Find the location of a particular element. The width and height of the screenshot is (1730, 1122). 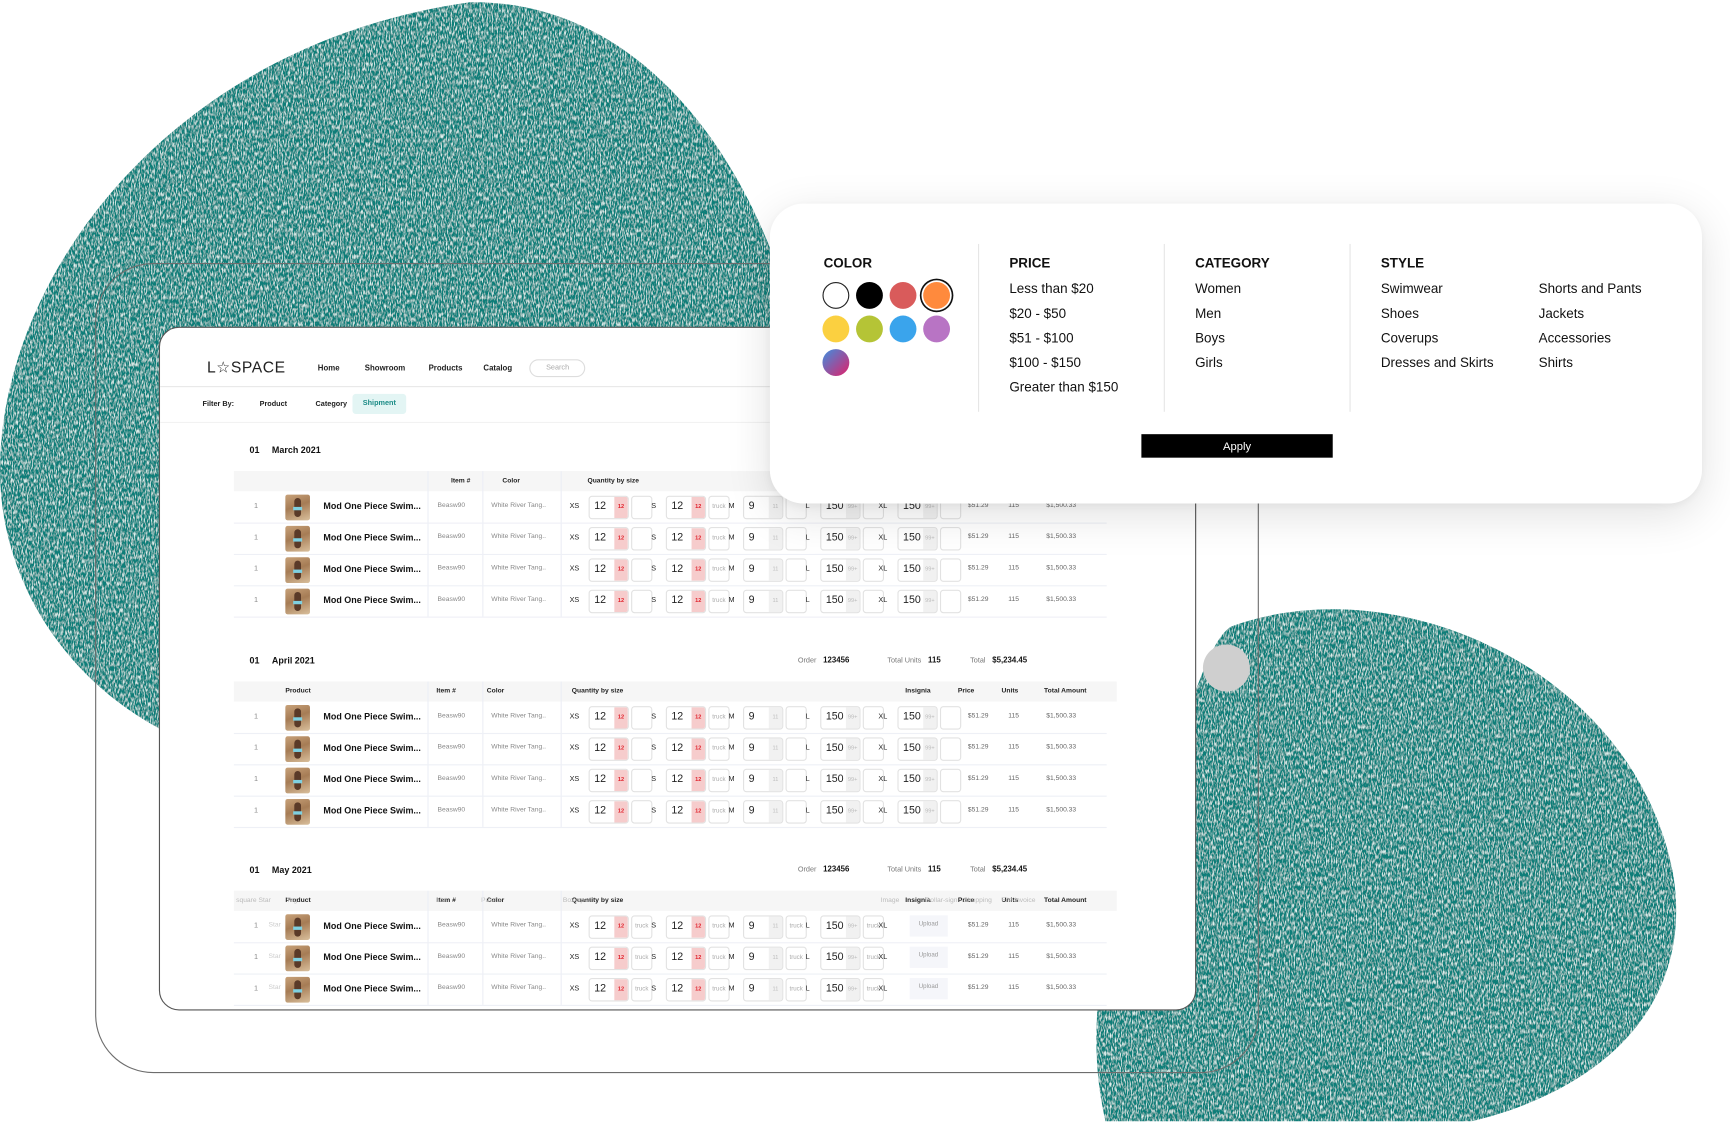

filter-shipment-active: Shipment is located at coordinates (379, 404).